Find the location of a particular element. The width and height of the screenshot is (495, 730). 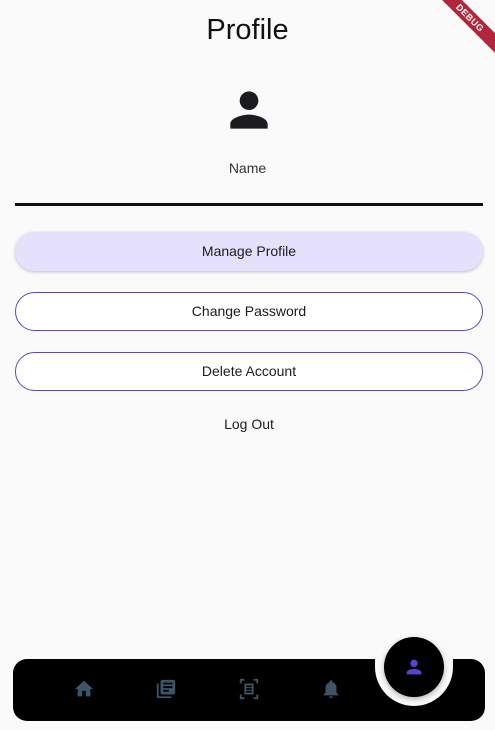

nav-notifications-button is located at coordinates (331, 689).